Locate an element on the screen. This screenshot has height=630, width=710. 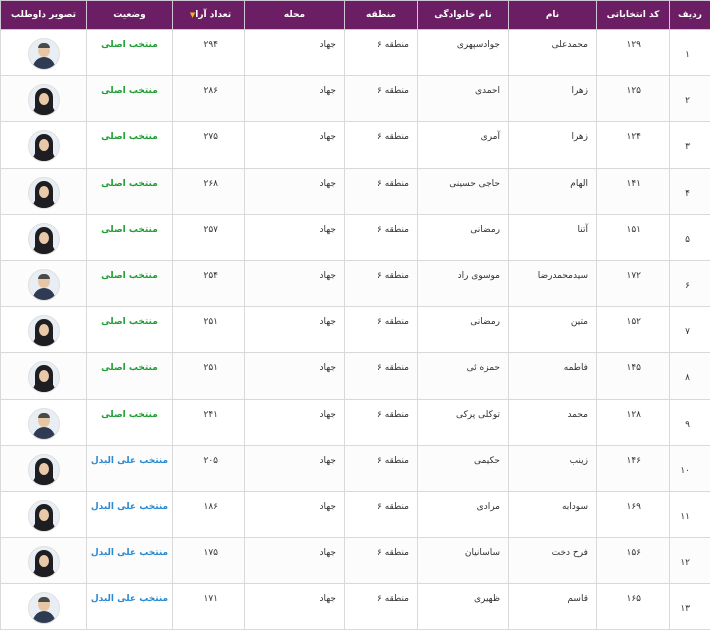
header-photo: تصویر داوطلب is located at coordinates (44, 15).